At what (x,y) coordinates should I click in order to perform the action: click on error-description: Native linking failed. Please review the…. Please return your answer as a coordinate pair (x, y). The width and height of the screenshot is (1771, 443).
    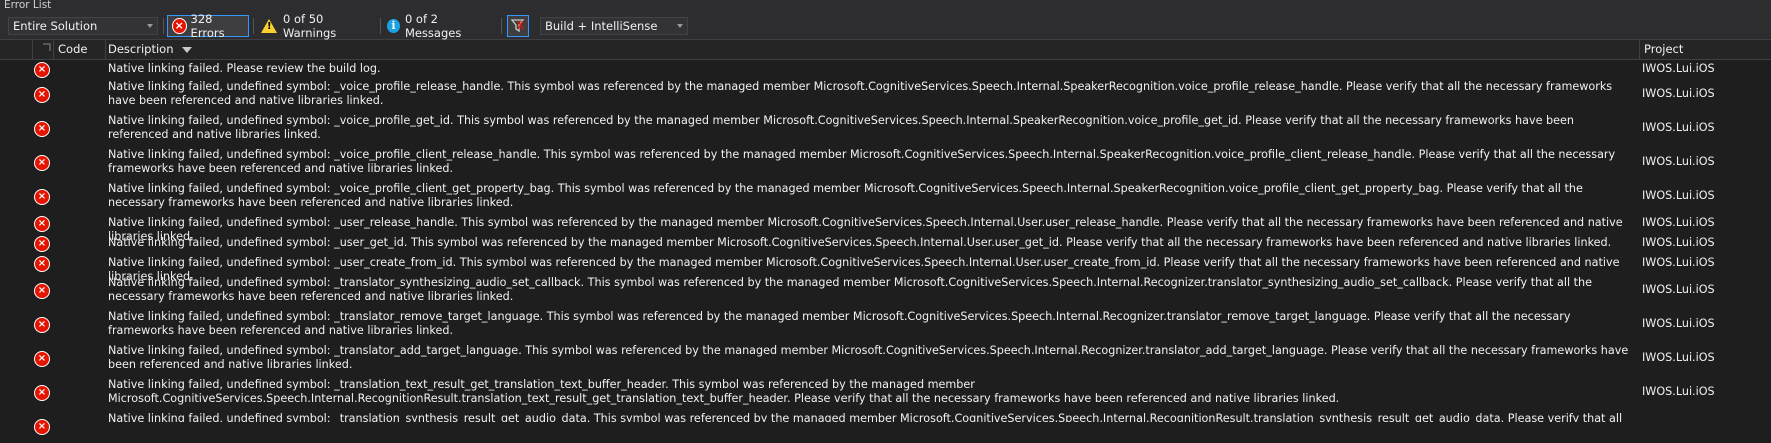
    Looking at the image, I should click on (244, 68).